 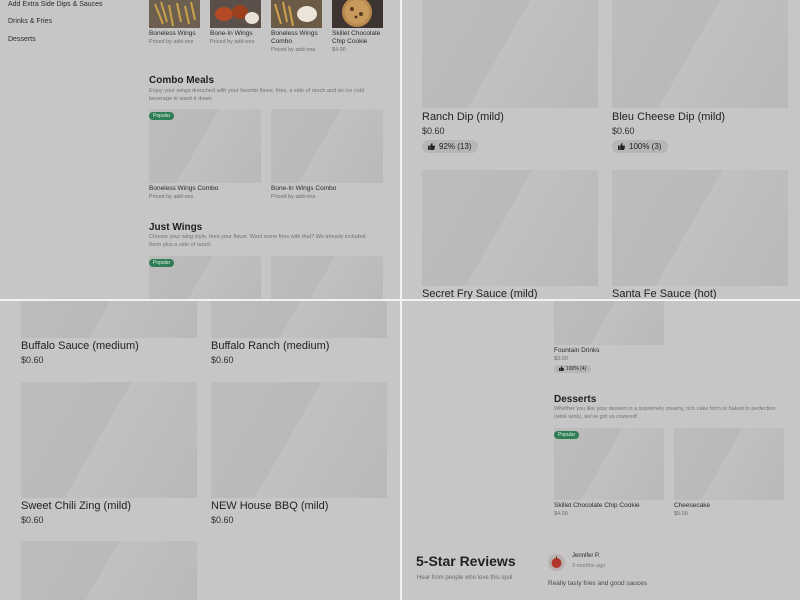 I want to click on drink-item-image, so click(x=609, y=323).